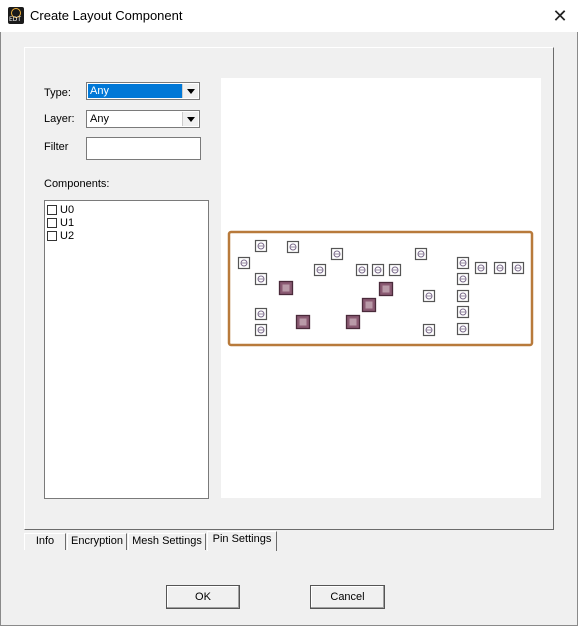 This screenshot has width=578, height=626. What do you see at coordinates (45, 541) in the screenshot?
I see `tab-info: Info` at bounding box center [45, 541].